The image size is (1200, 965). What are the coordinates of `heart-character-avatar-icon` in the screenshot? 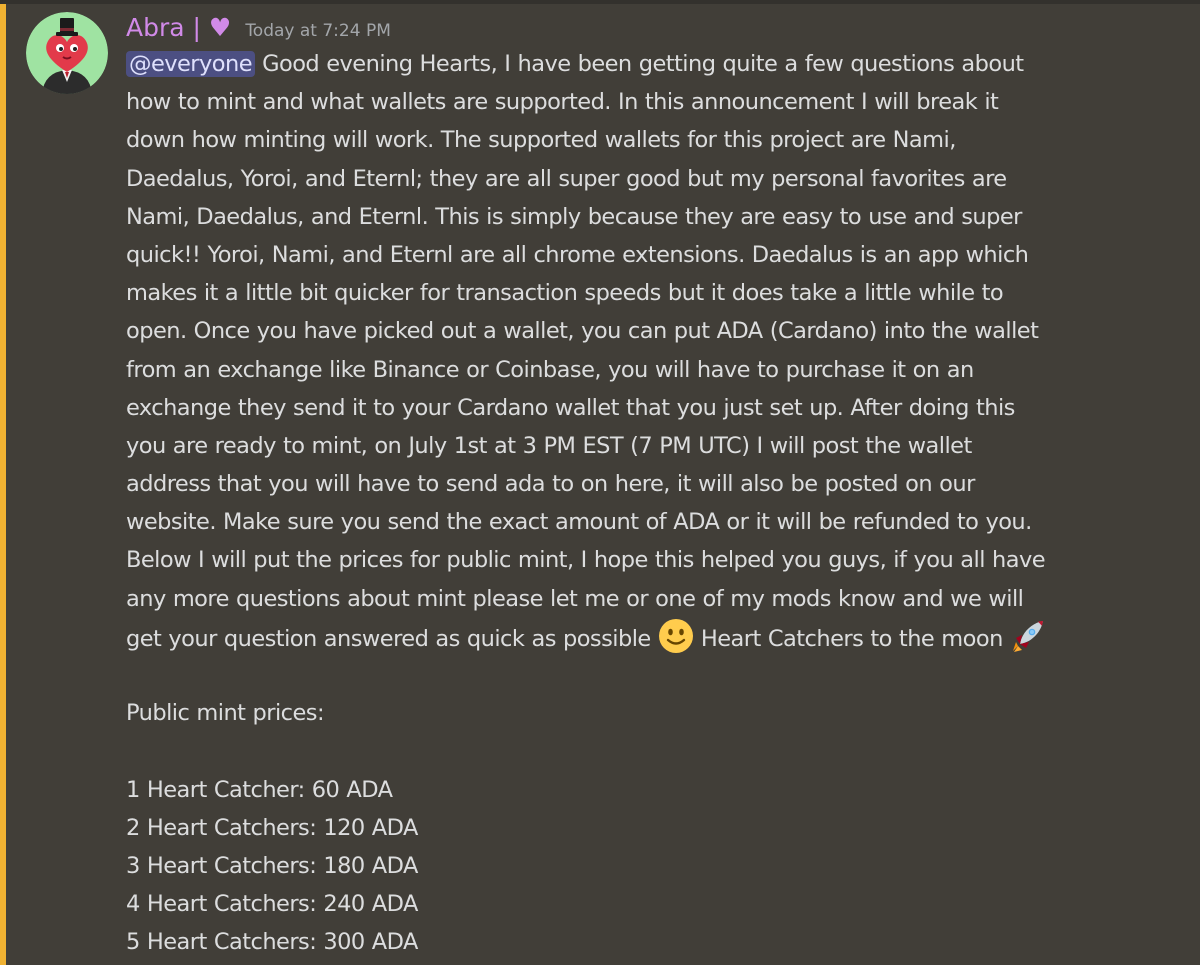 It's located at (67, 53).